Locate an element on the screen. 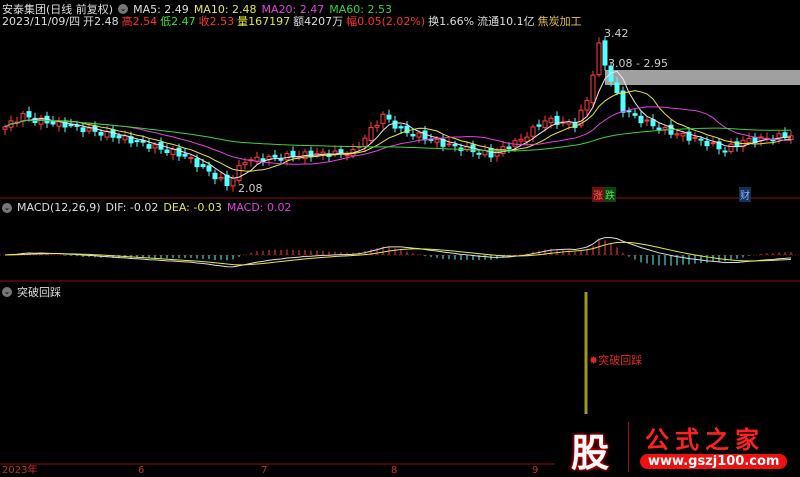  limit-down-marker: 跌 is located at coordinates (610, 194).